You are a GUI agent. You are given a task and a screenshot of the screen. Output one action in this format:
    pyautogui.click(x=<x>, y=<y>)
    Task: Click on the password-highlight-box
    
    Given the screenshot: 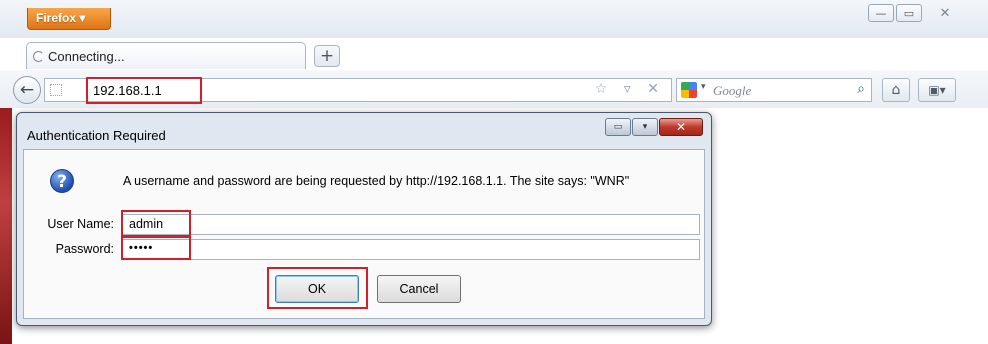 What is the action you would take?
    pyautogui.click(x=156, y=248)
    